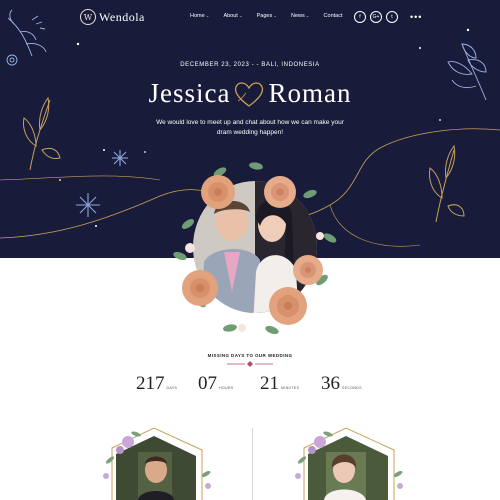 The image size is (500, 500). What do you see at coordinates (352, 388) in the screenshot?
I see `countdown-unit: SECONDS` at bounding box center [352, 388].